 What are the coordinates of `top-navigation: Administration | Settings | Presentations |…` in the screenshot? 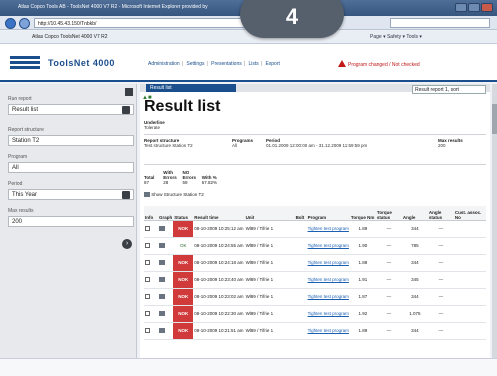 It's located at (214, 64).